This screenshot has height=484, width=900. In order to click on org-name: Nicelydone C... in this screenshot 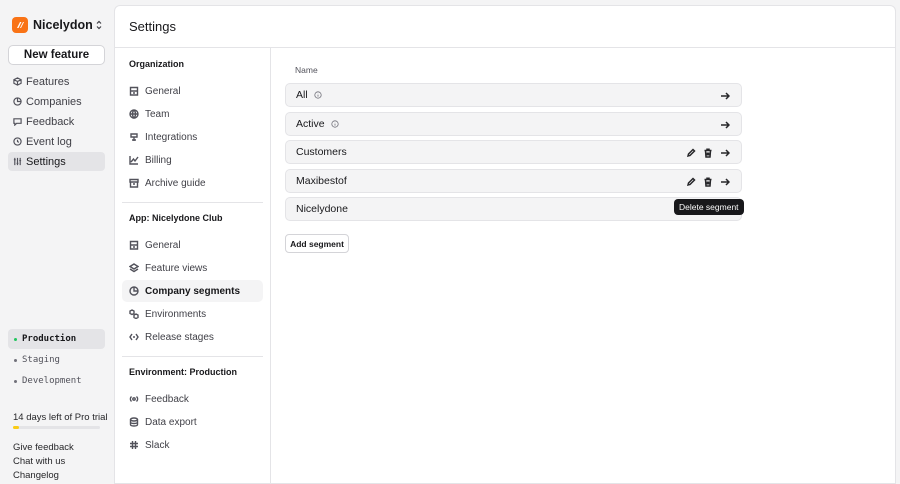, I will do `click(63, 25)`.